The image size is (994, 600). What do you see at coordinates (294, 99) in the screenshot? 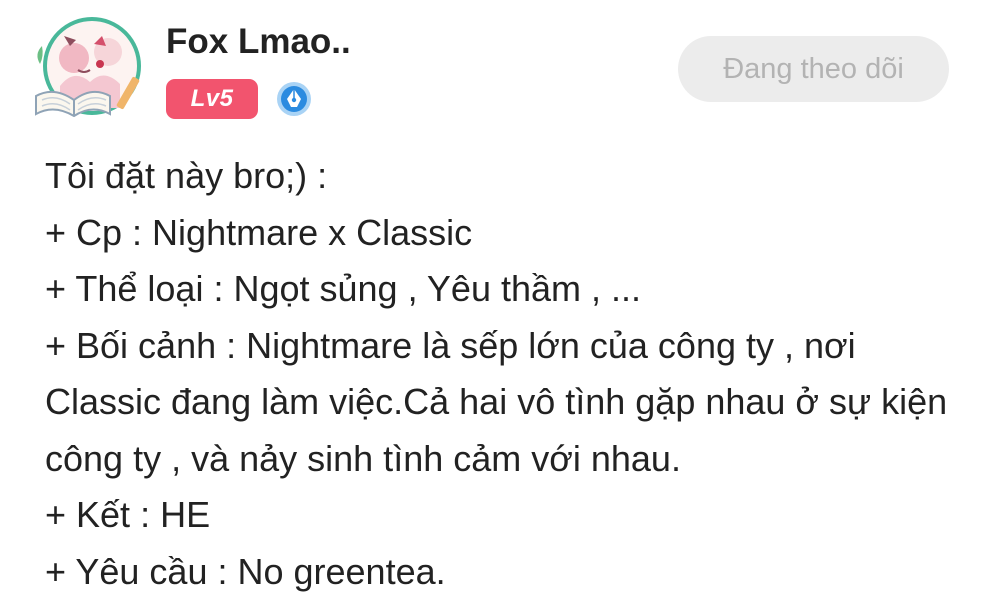
I see `pen-nib-icon` at bounding box center [294, 99].